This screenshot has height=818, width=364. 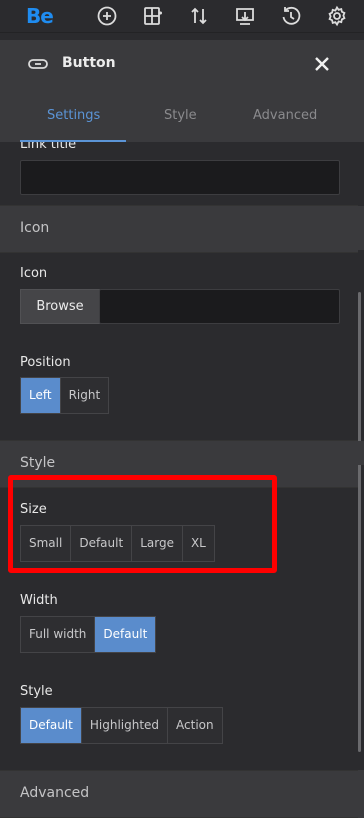 I want to click on width-default-option: Default, so click(x=125, y=634).